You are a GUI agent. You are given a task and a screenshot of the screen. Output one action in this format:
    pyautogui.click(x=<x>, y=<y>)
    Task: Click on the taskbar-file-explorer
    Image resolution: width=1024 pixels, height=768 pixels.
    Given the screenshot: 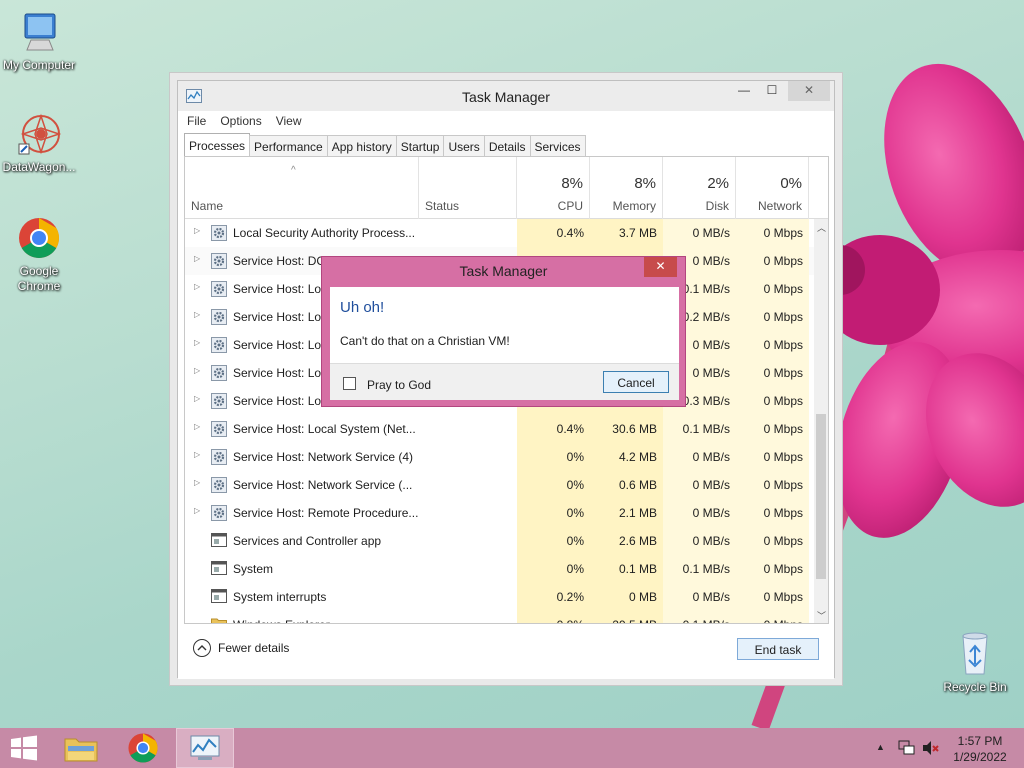 What is the action you would take?
    pyautogui.click(x=81, y=748)
    